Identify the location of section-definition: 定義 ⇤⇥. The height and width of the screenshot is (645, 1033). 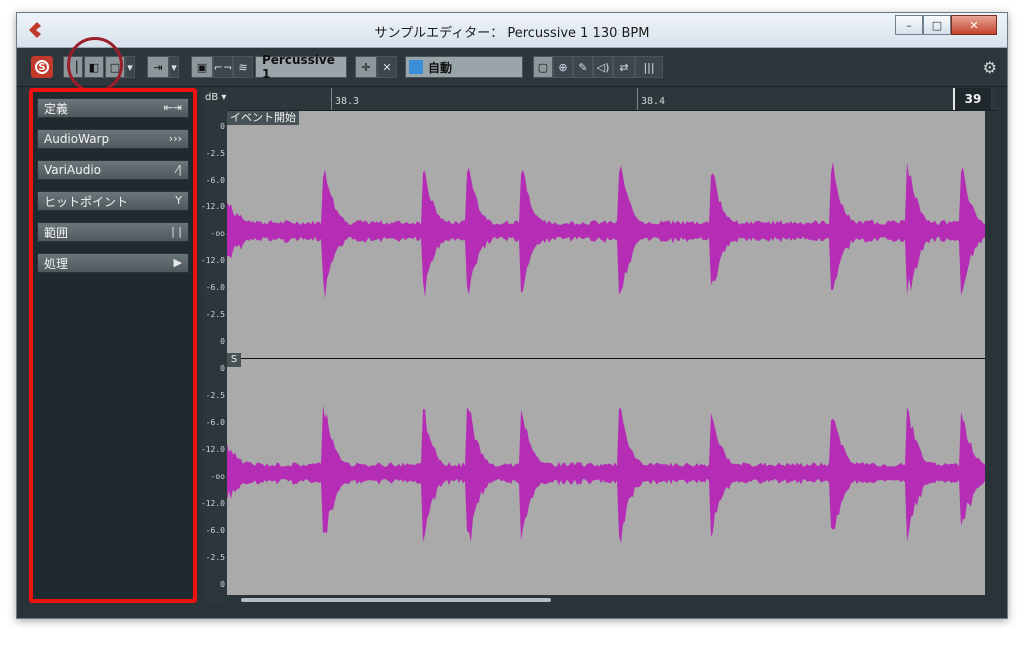
(113, 108).